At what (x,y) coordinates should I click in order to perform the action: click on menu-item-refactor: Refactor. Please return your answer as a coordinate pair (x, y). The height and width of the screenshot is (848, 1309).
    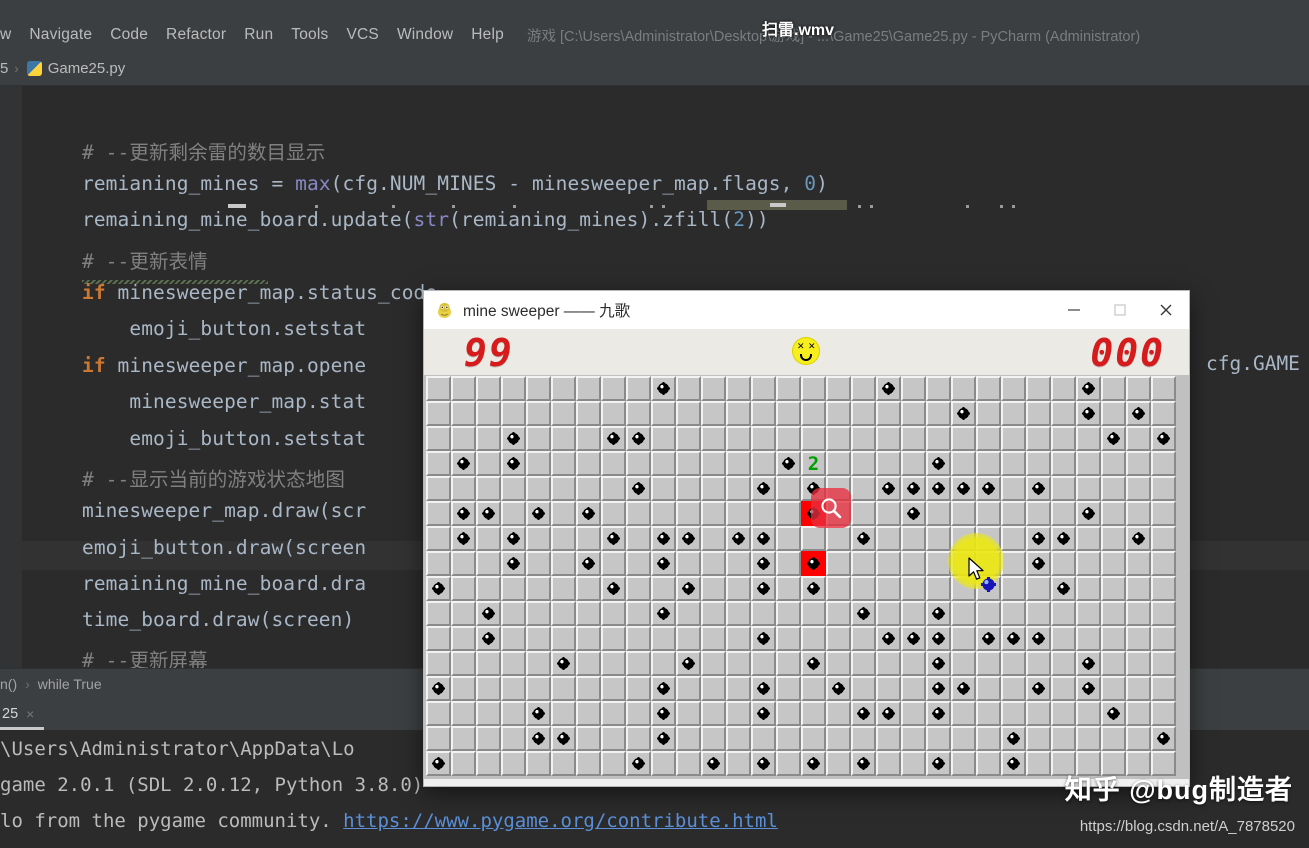
    Looking at the image, I should click on (196, 35).